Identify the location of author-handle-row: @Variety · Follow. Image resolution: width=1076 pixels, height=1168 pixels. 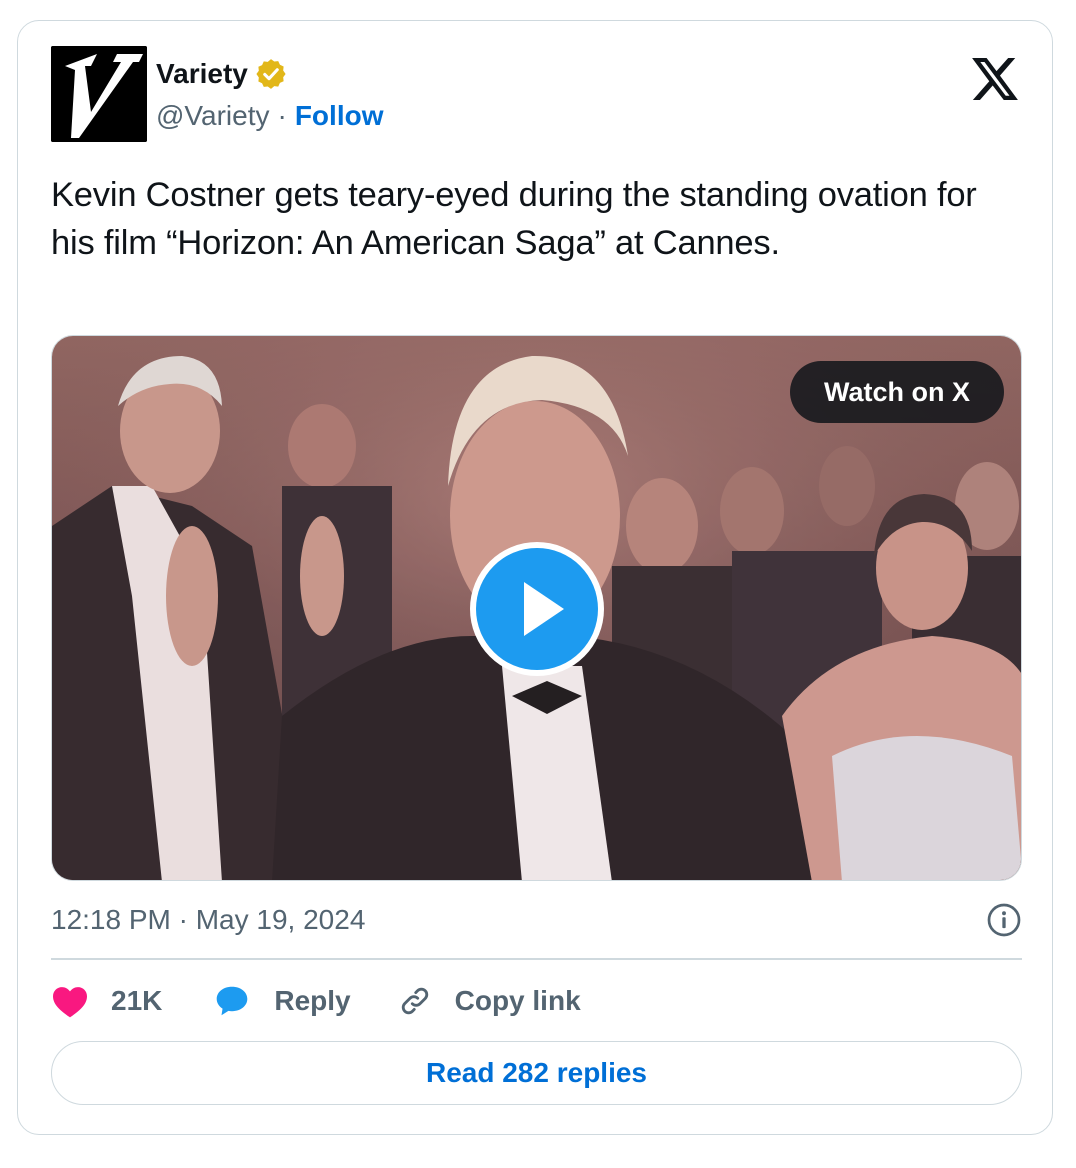
(269, 116).